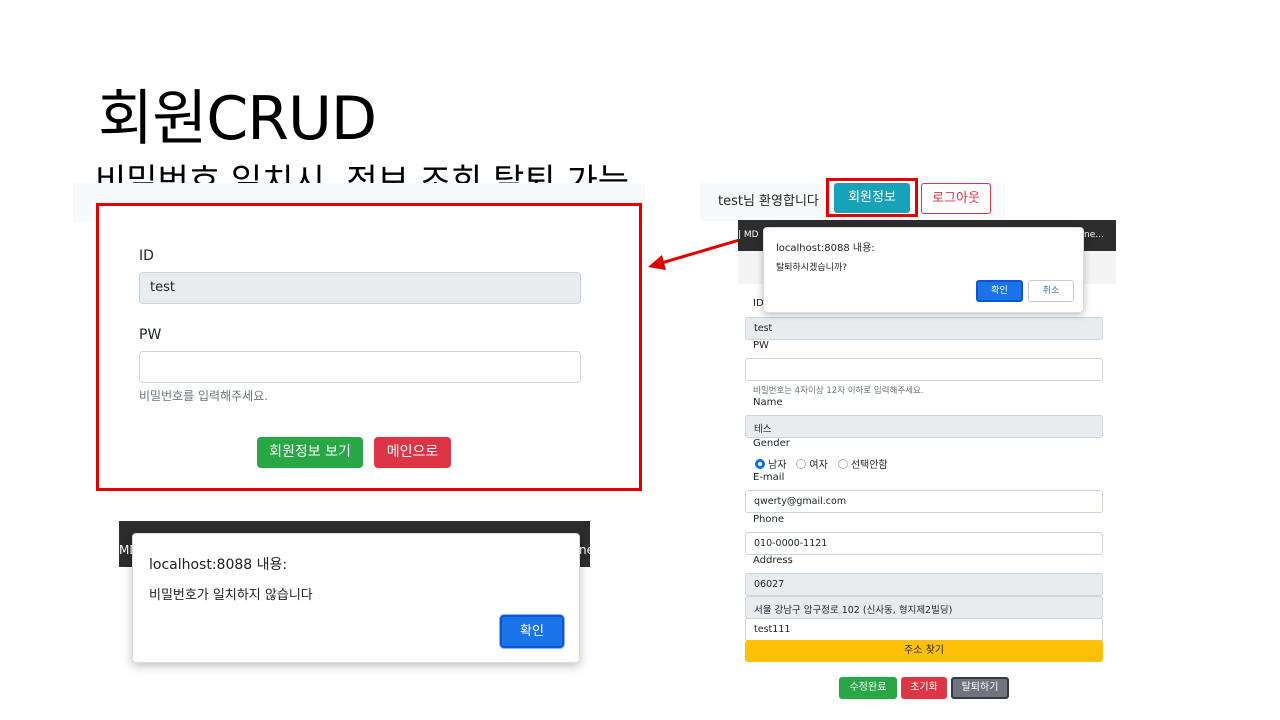  Describe the element at coordinates (924, 629) in the screenshot. I see `address-detail-field: test111` at that location.